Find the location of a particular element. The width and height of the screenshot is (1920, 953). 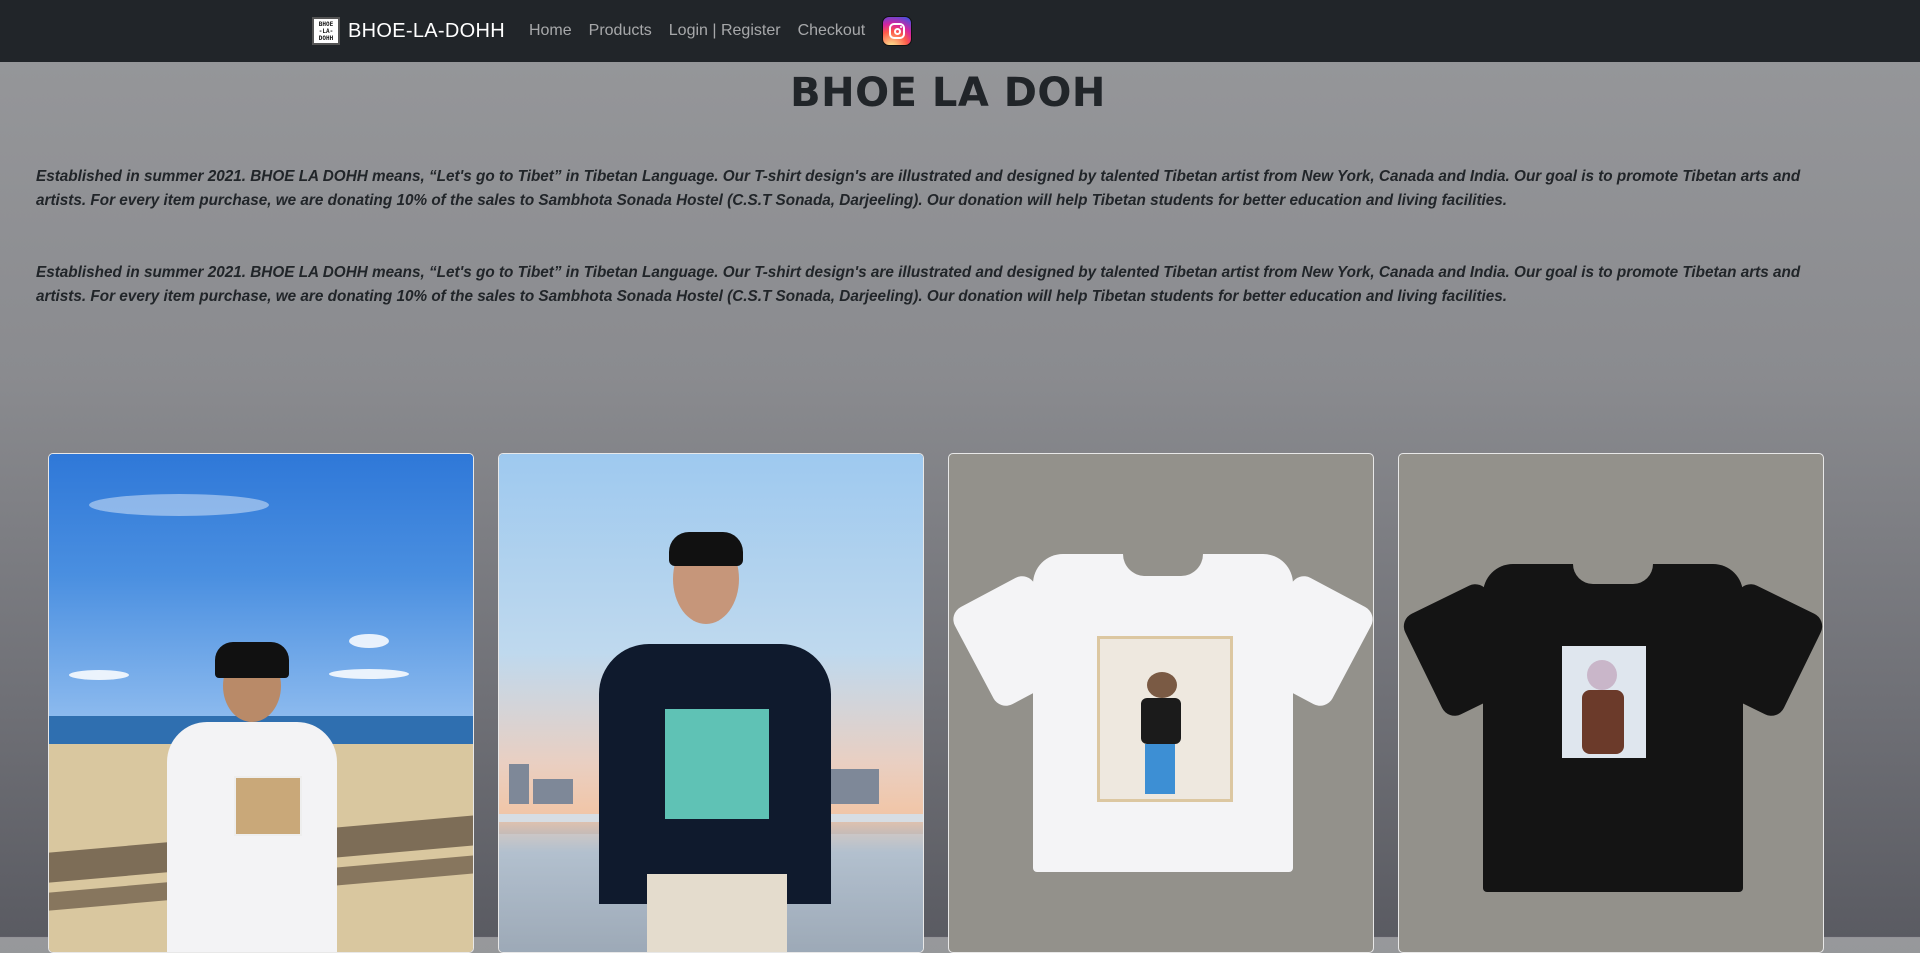

product-card-black-tee is located at coordinates (1611, 703).